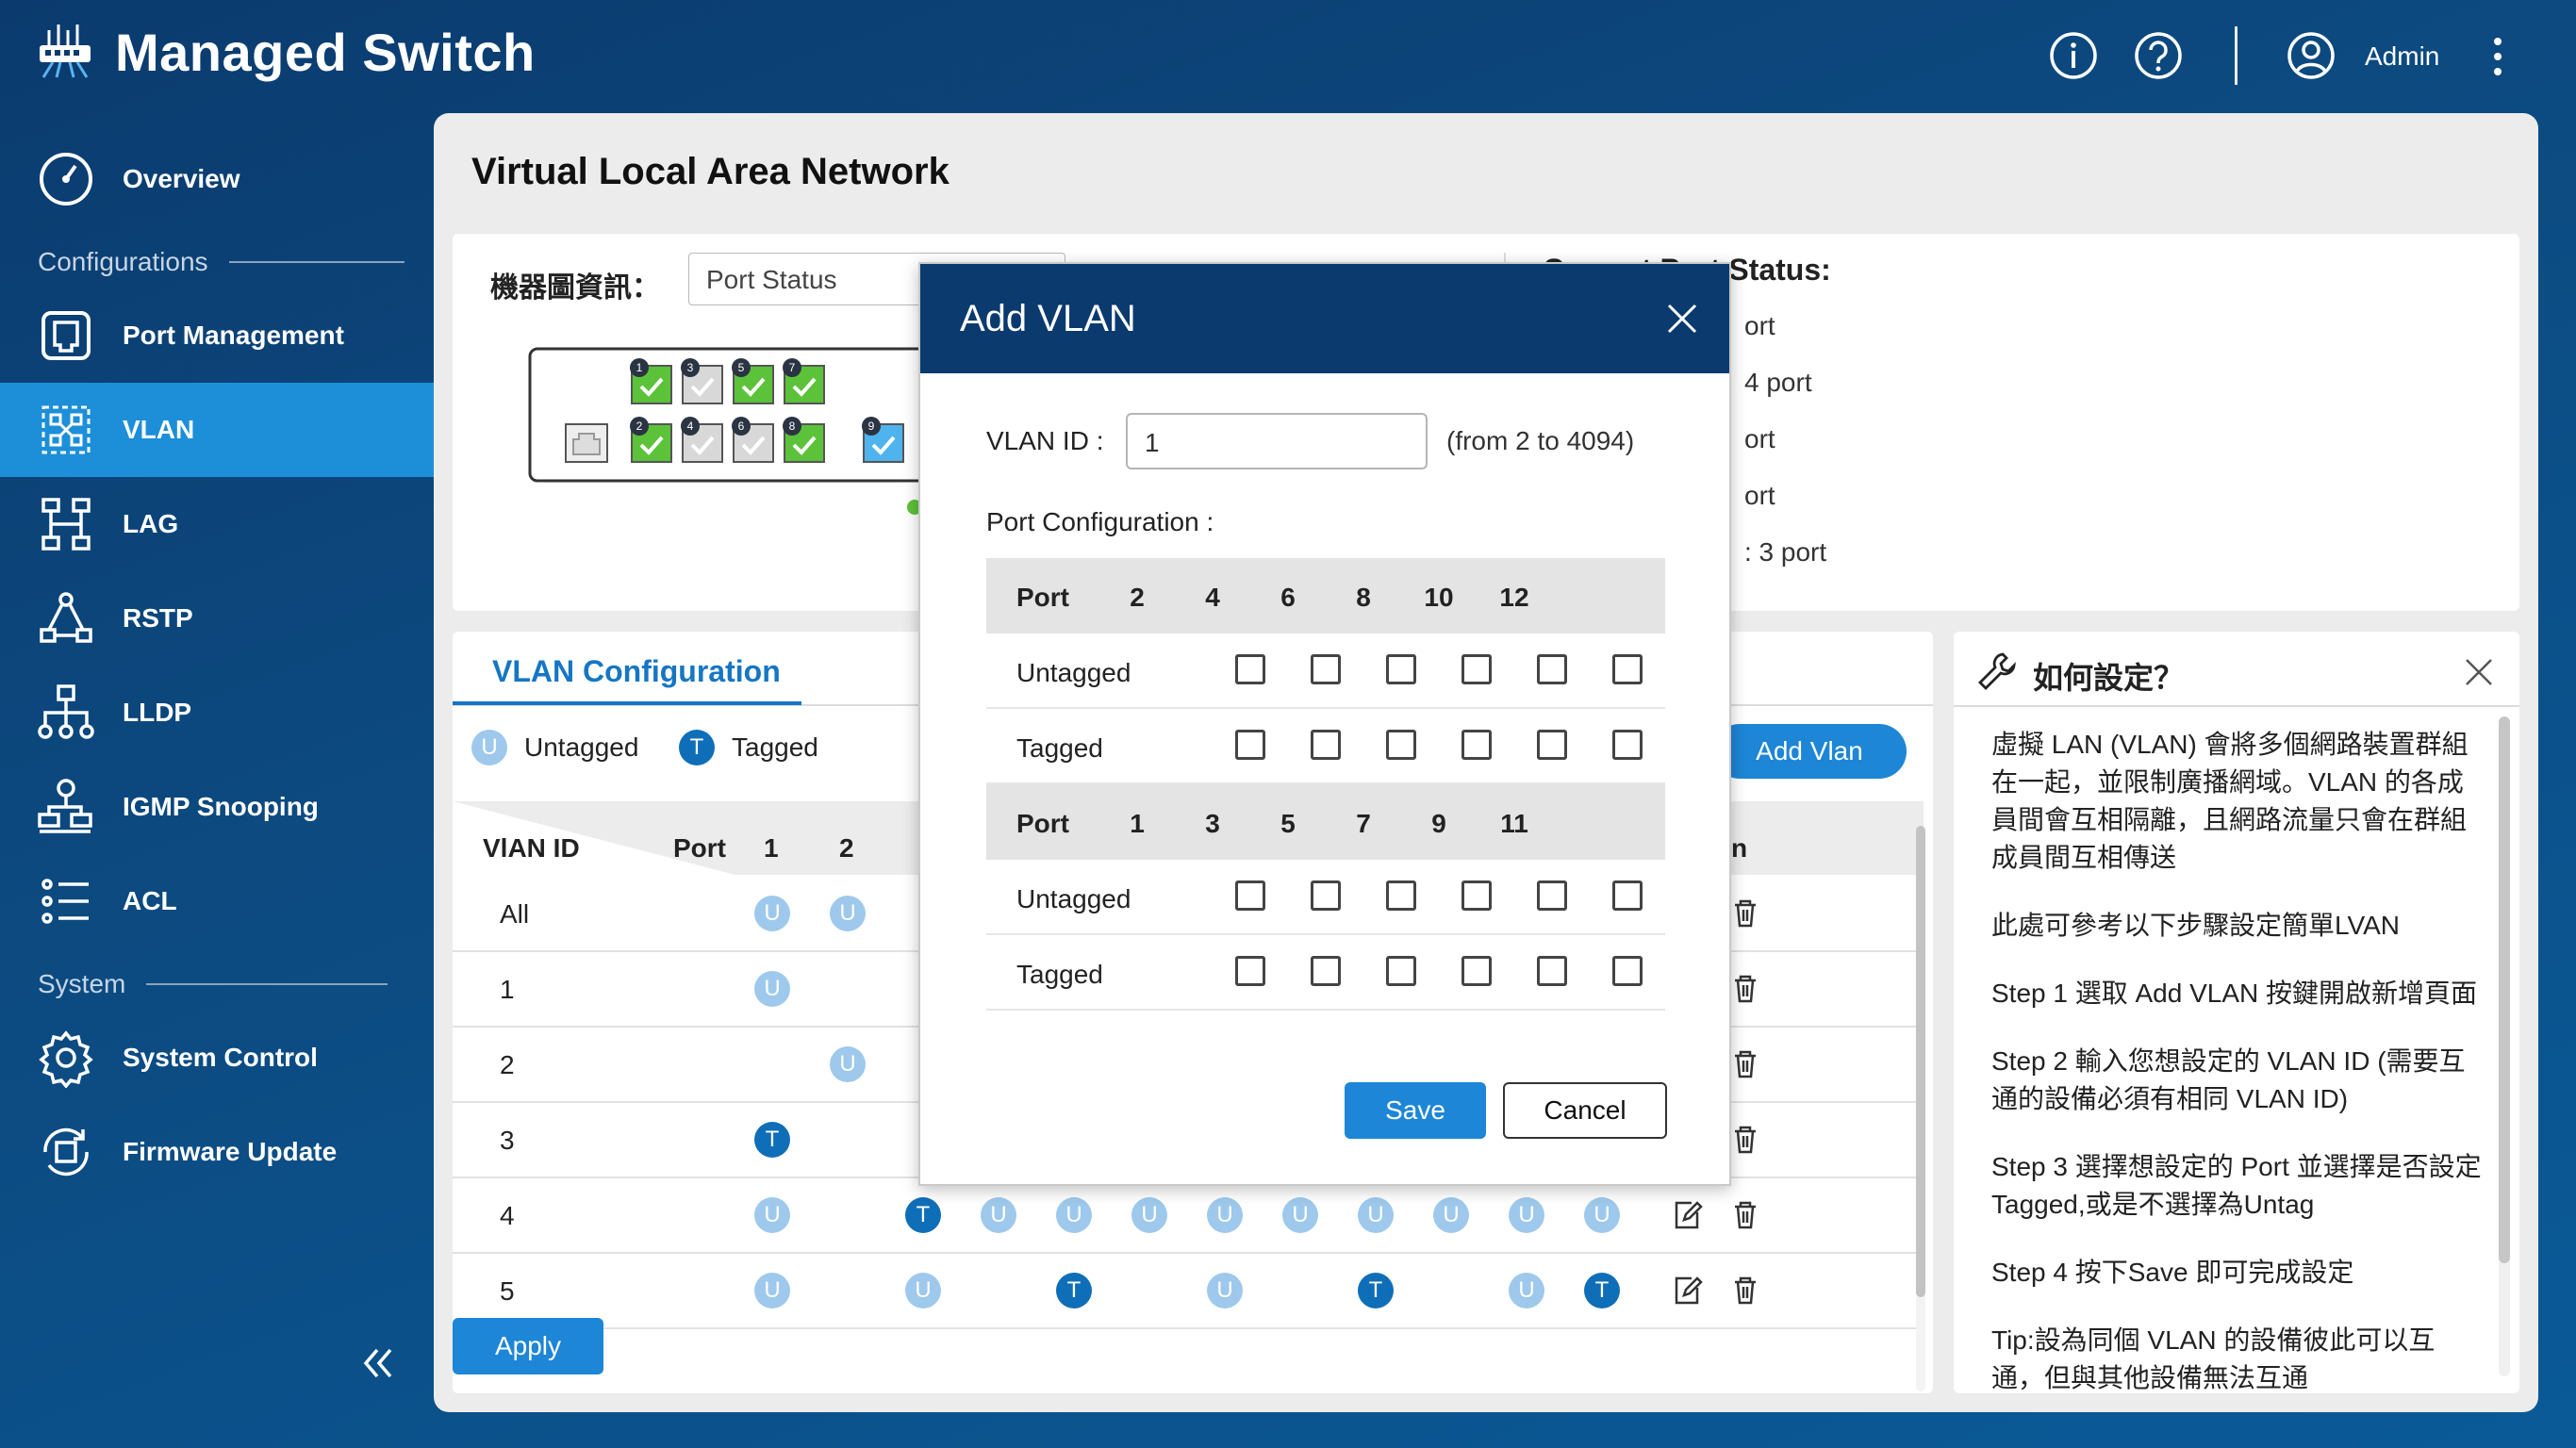 The height and width of the screenshot is (1448, 2576). Describe the element at coordinates (1401, 971) in the screenshot. I see `tagged-port-5-checkbox` at that location.